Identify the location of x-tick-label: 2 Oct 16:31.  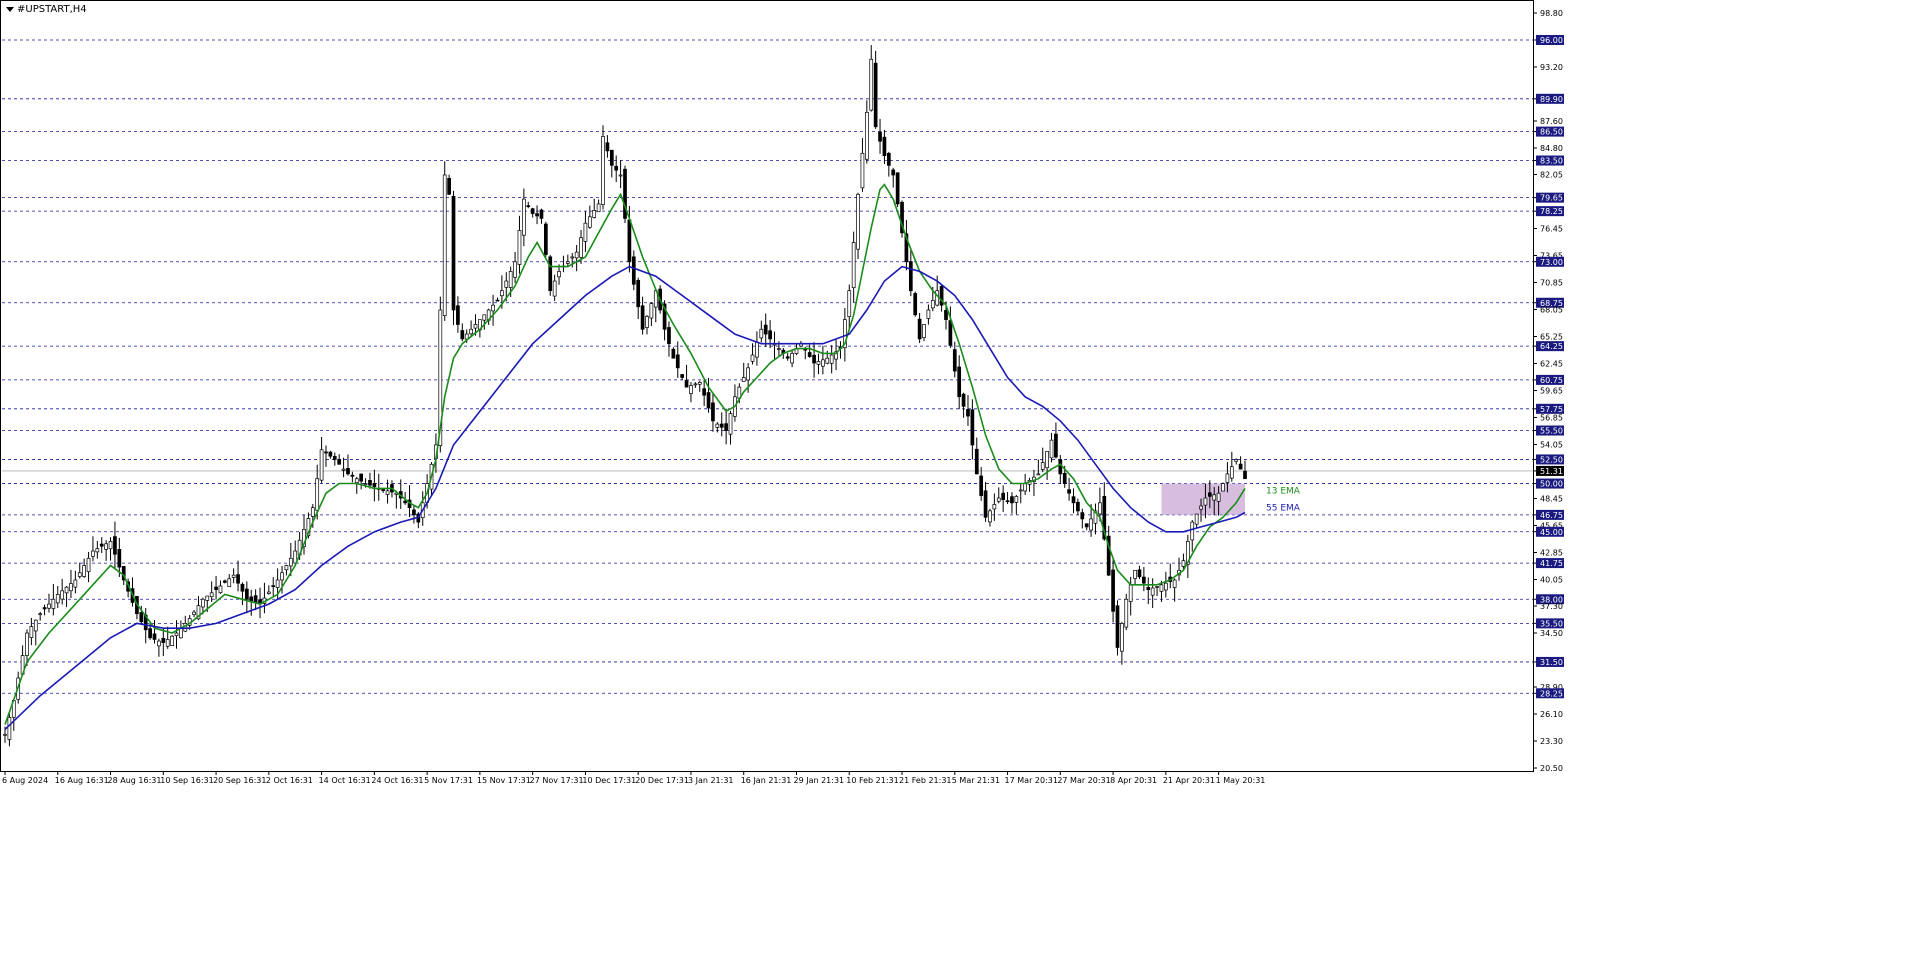
(289, 780).